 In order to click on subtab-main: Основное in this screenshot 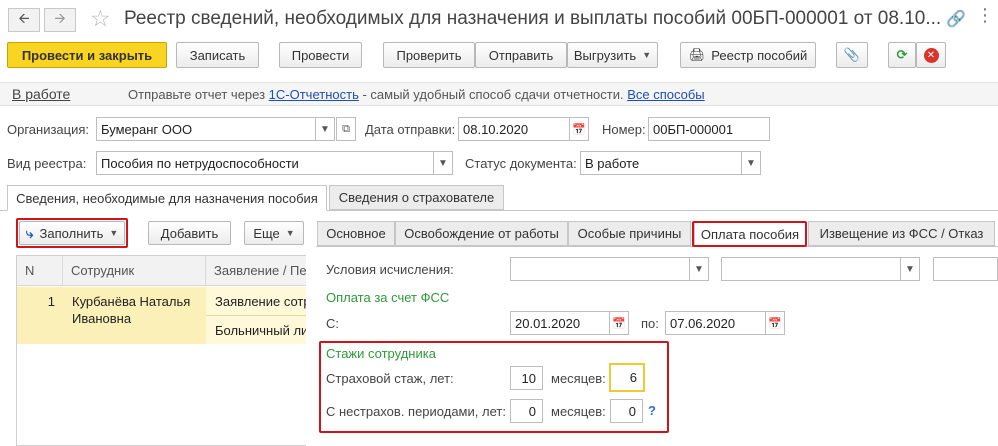, I will do `click(356, 233)`.